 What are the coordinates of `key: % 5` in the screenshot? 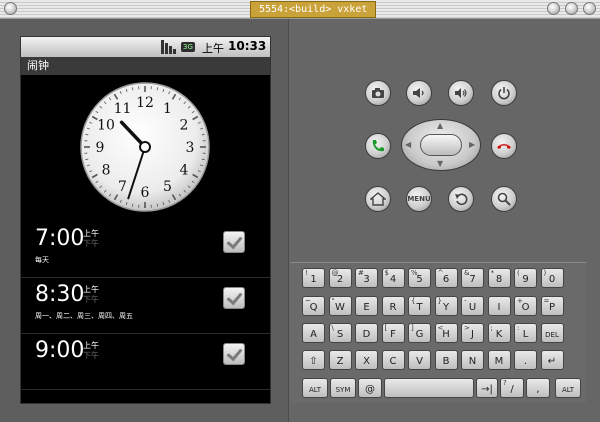 It's located at (419, 278).